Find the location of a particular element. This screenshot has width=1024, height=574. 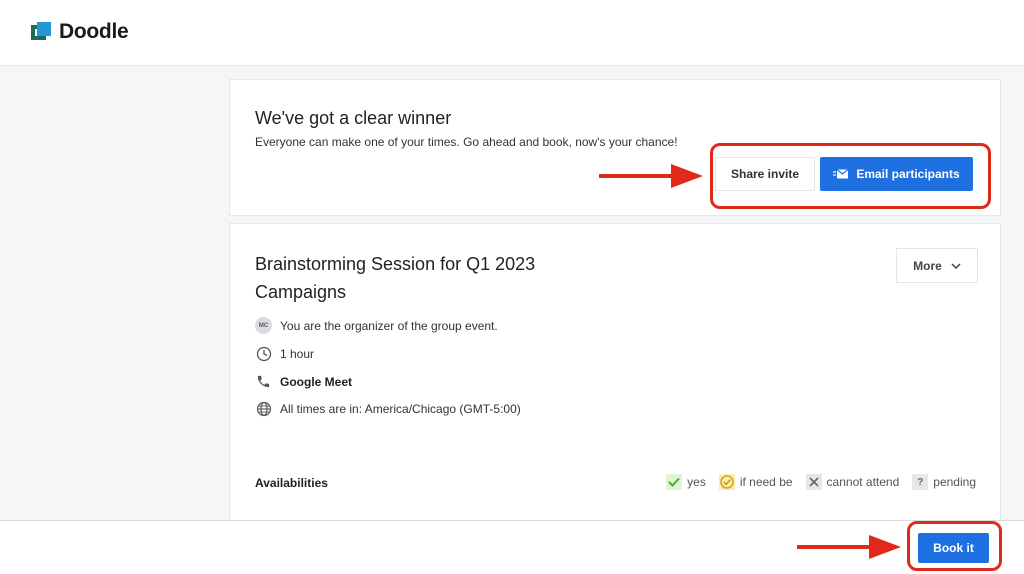

winner-title: We've got a clear winner is located at coordinates (353, 118).